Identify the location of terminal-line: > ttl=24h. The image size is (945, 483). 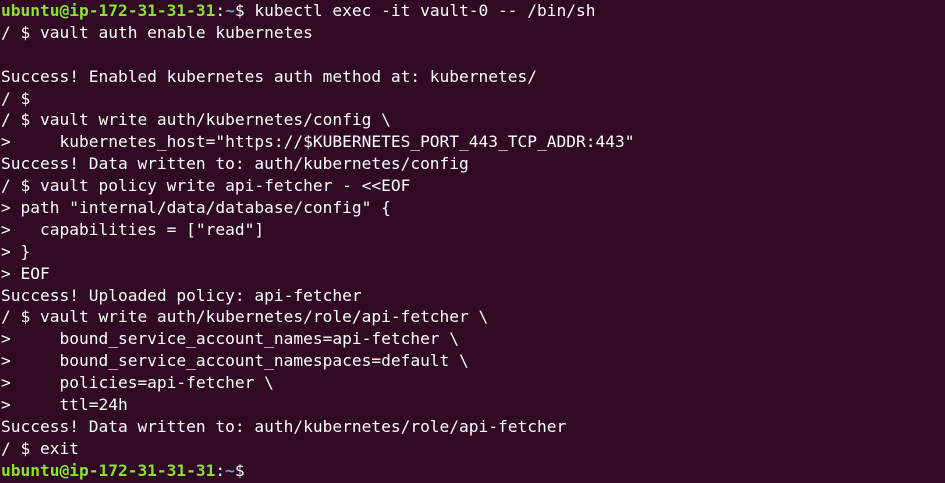
(64, 405).